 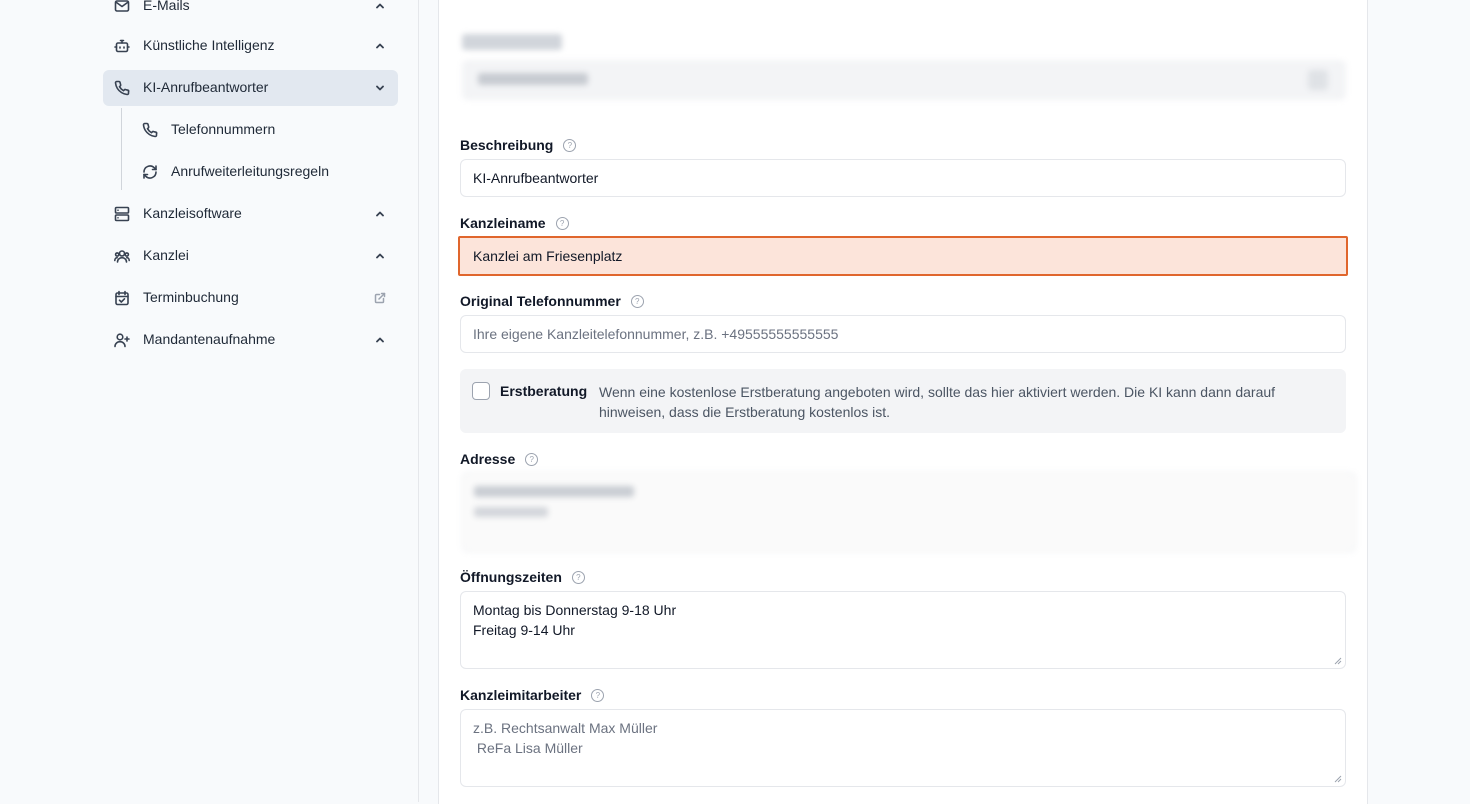 I want to click on redacted-select-button, so click(x=1318, y=80).